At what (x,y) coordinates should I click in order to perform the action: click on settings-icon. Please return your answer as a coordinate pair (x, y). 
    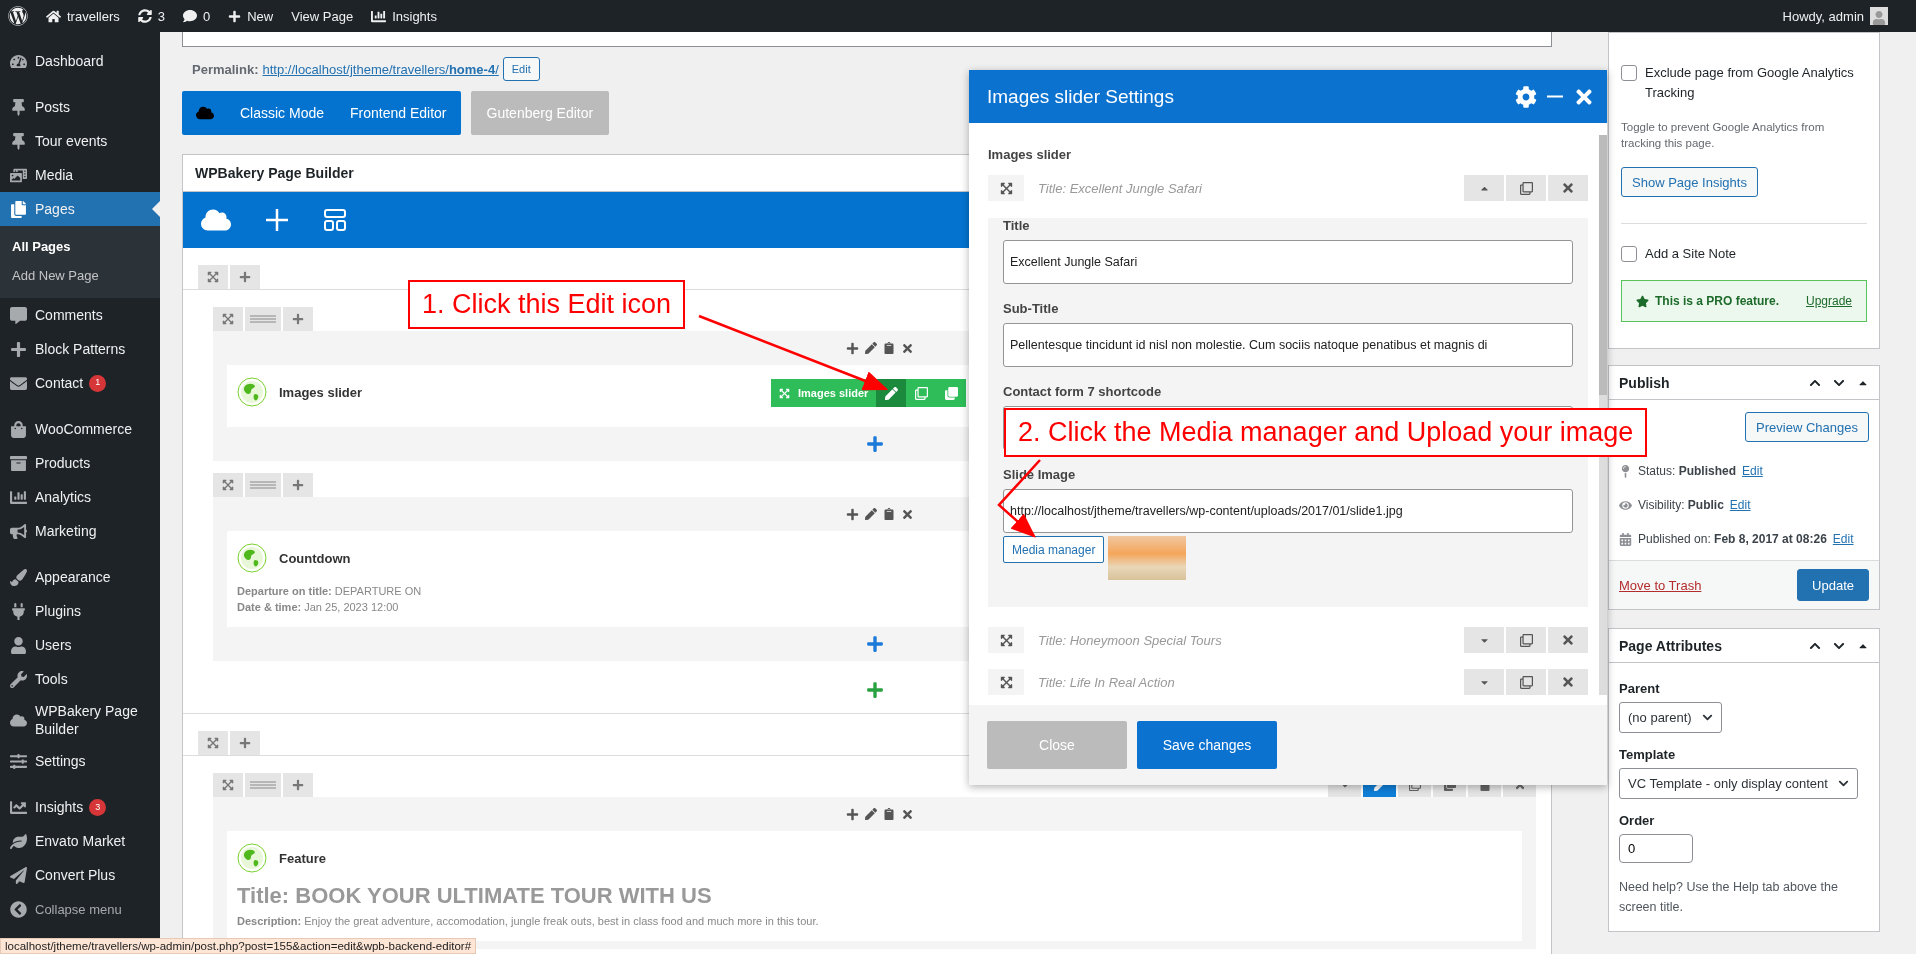
    Looking at the image, I should click on (1526, 96).